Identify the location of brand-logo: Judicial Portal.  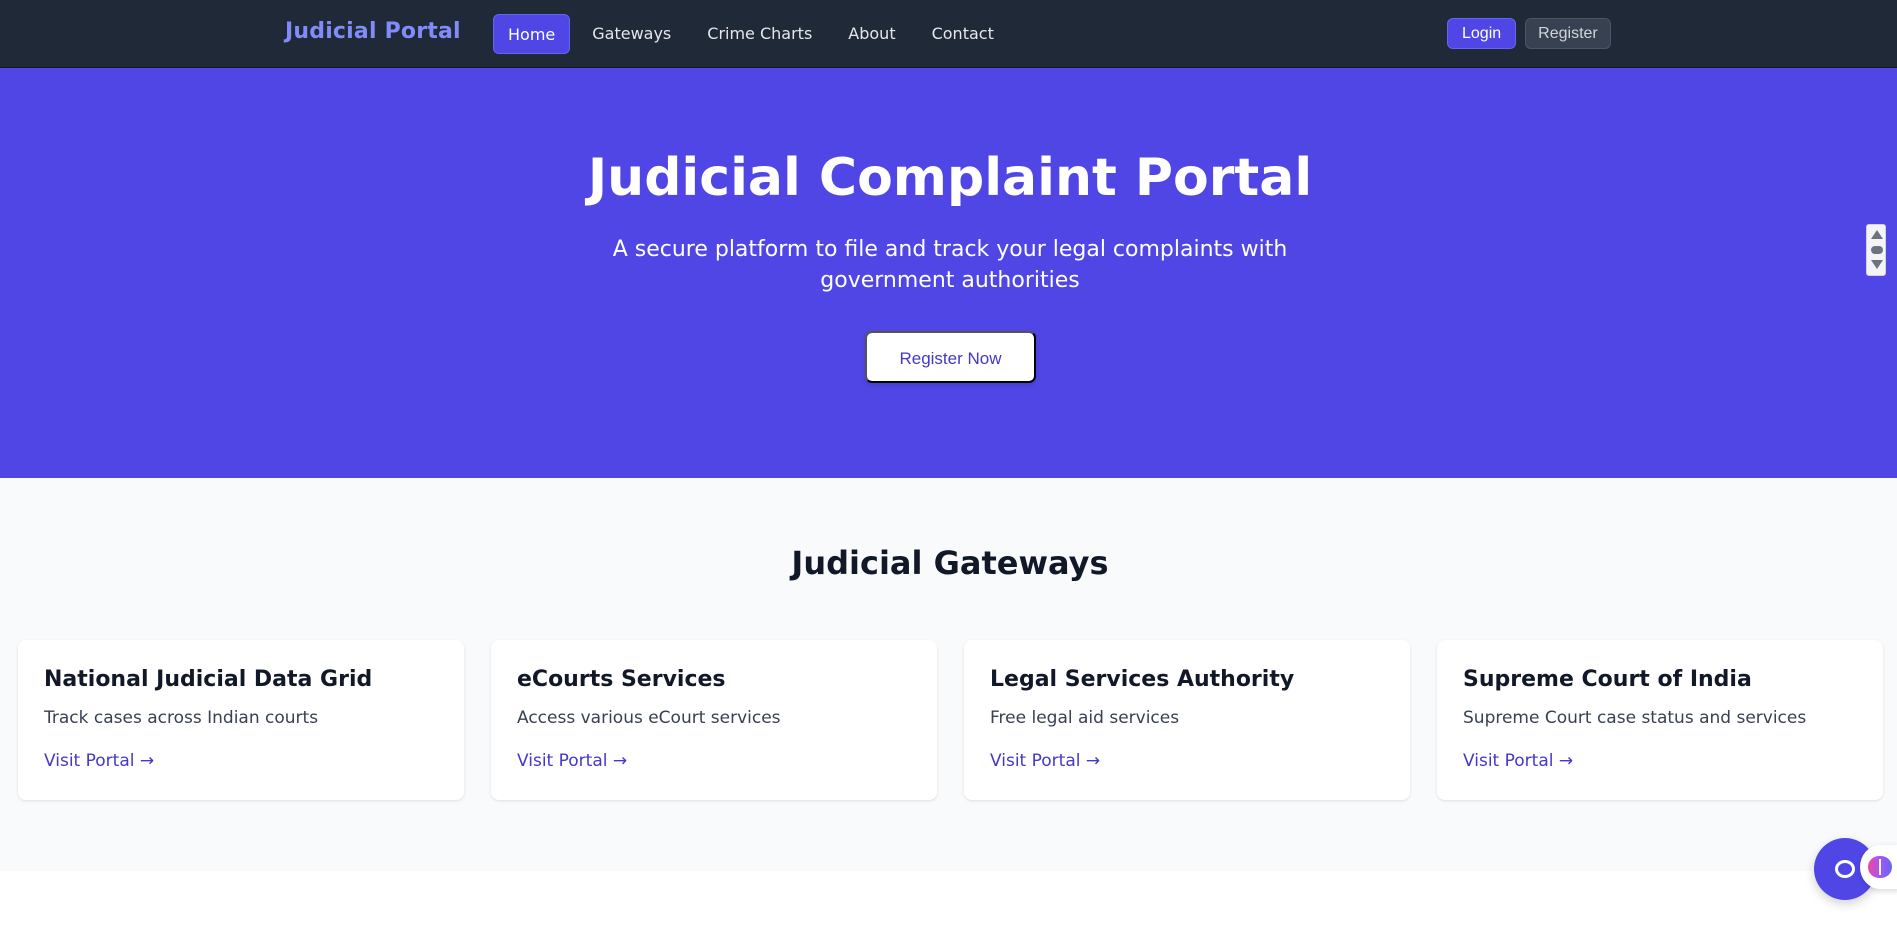
(373, 31).